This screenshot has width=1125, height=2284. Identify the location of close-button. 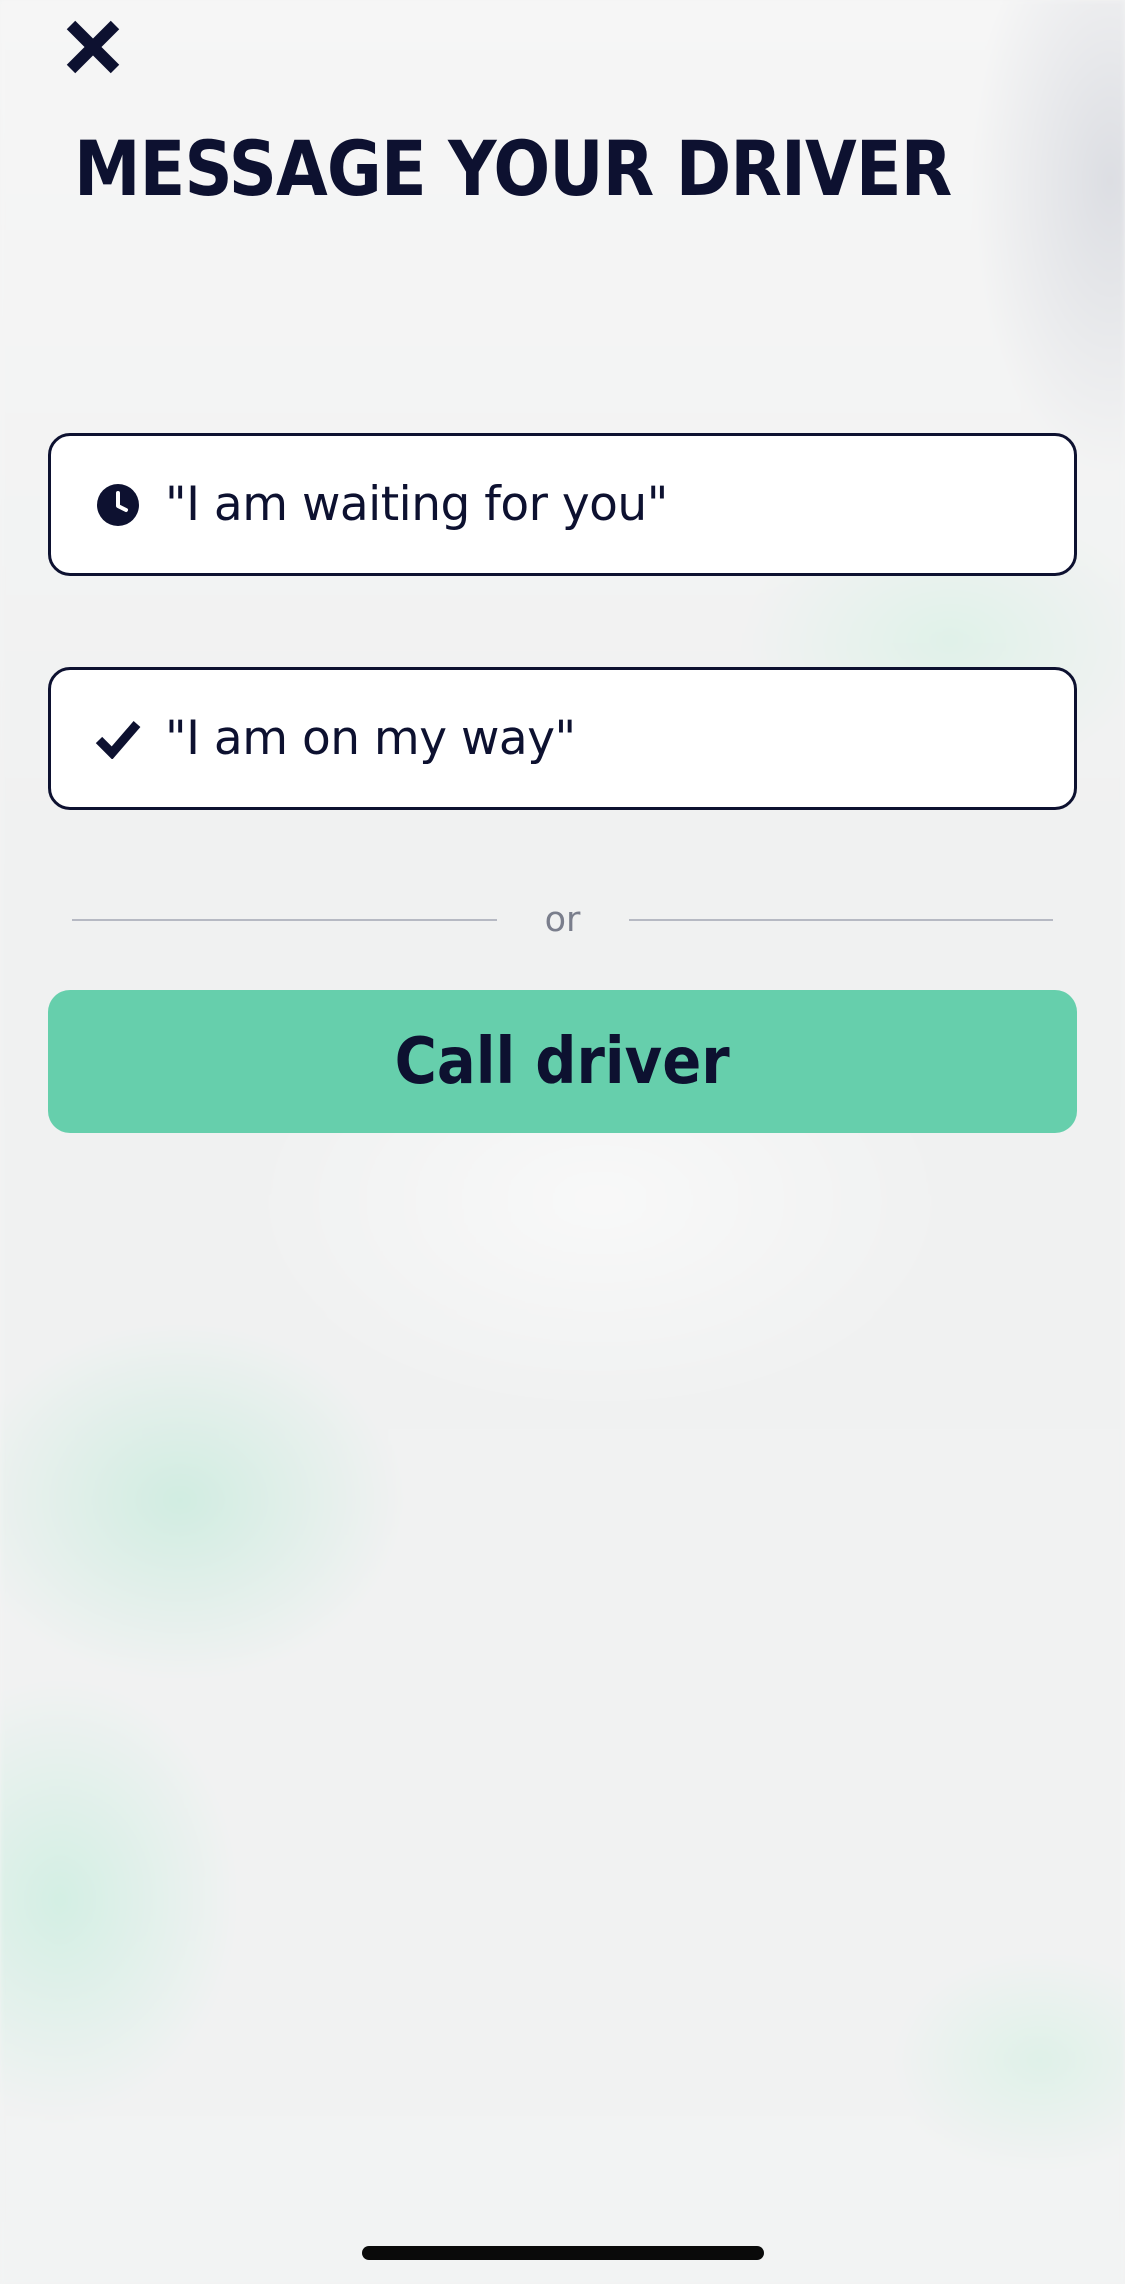
(93, 47).